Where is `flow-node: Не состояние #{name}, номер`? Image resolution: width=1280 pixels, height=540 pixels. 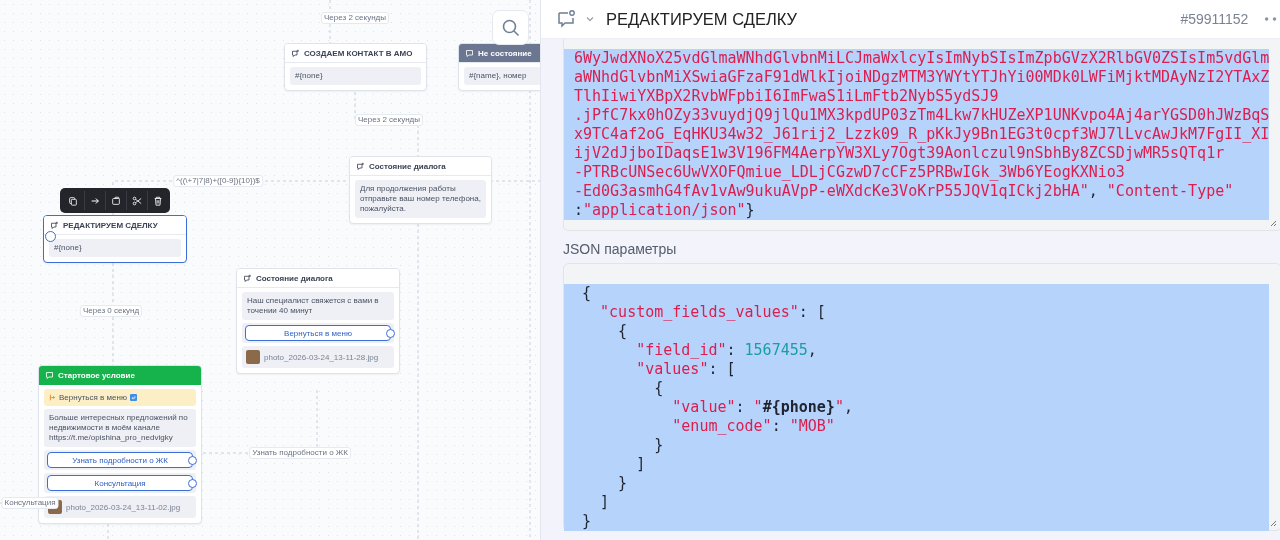 flow-node: Не состояние #{name}, номер is located at coordinates (499, 67).